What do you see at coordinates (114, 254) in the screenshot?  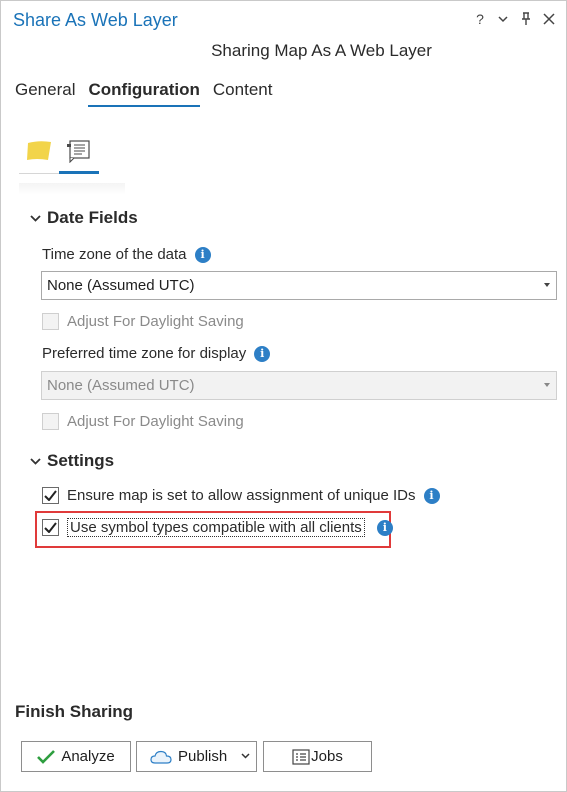 I see `time-zone-label-text: Time zone of the data` at bounding box center [114, 254].